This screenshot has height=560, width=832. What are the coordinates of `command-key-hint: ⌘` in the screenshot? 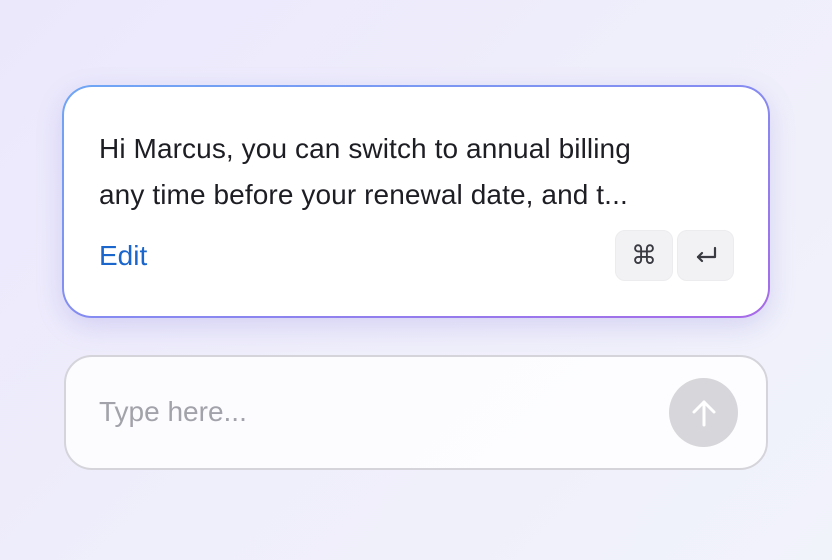 It's located at (644, 255).